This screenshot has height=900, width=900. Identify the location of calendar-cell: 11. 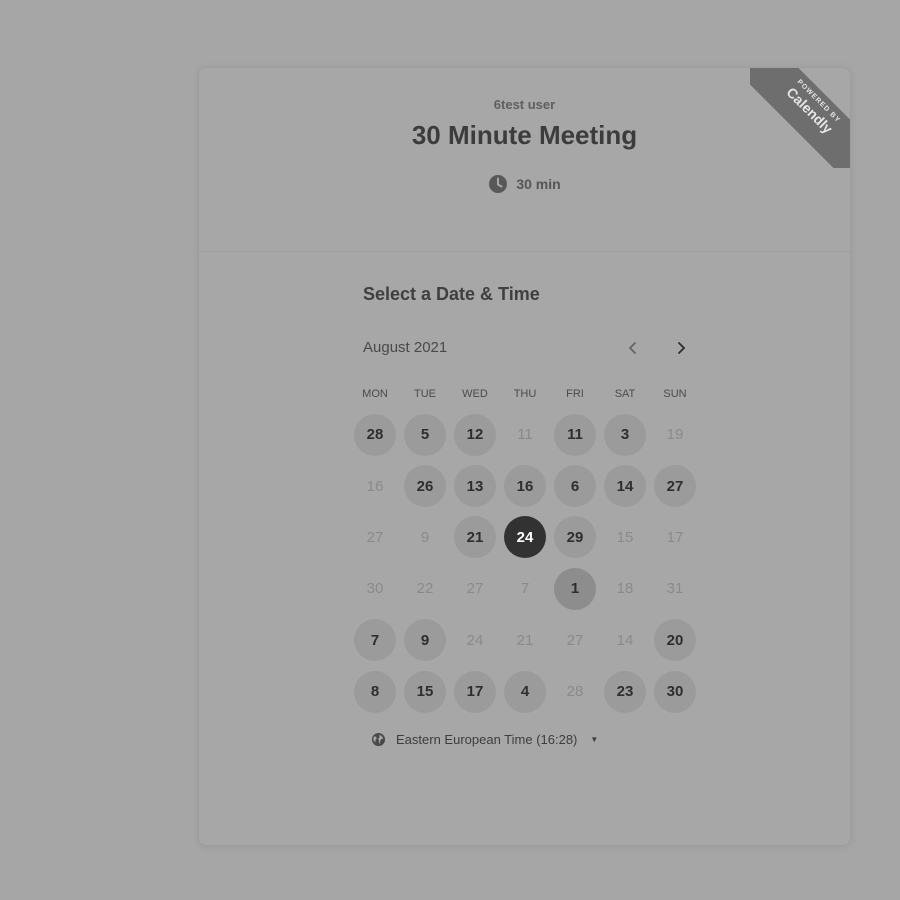
(575, 434).